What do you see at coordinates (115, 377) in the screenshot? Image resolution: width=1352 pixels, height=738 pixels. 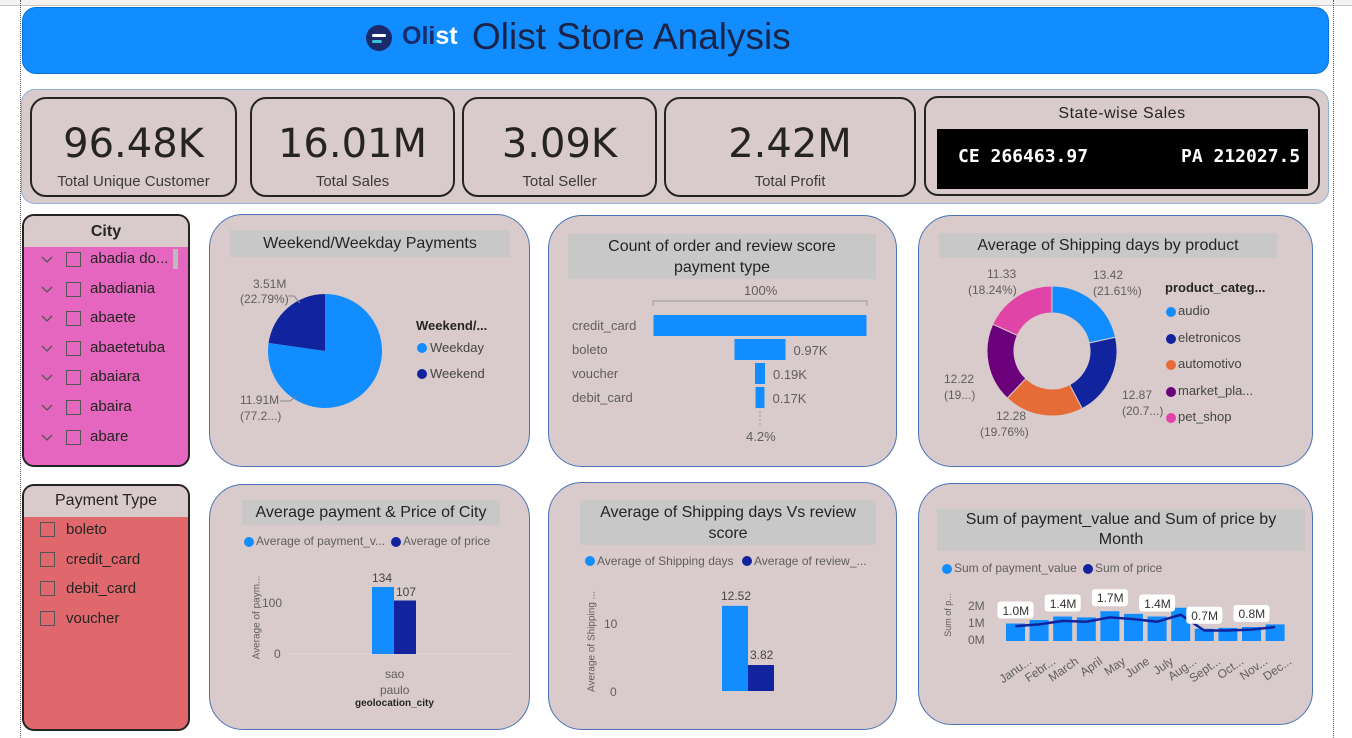 I see `city-slicer-label: abaiara` at bounding box center [115, 377].